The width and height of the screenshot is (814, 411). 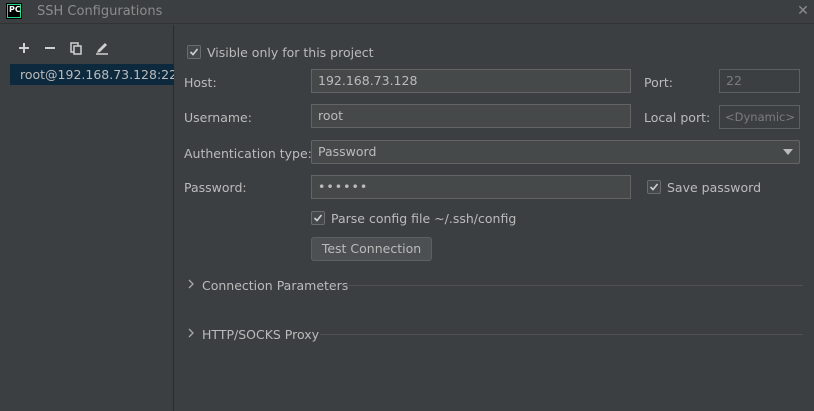 I want to click on connection-parameters-label: Connection Parameters, so click(x=275, y=285).